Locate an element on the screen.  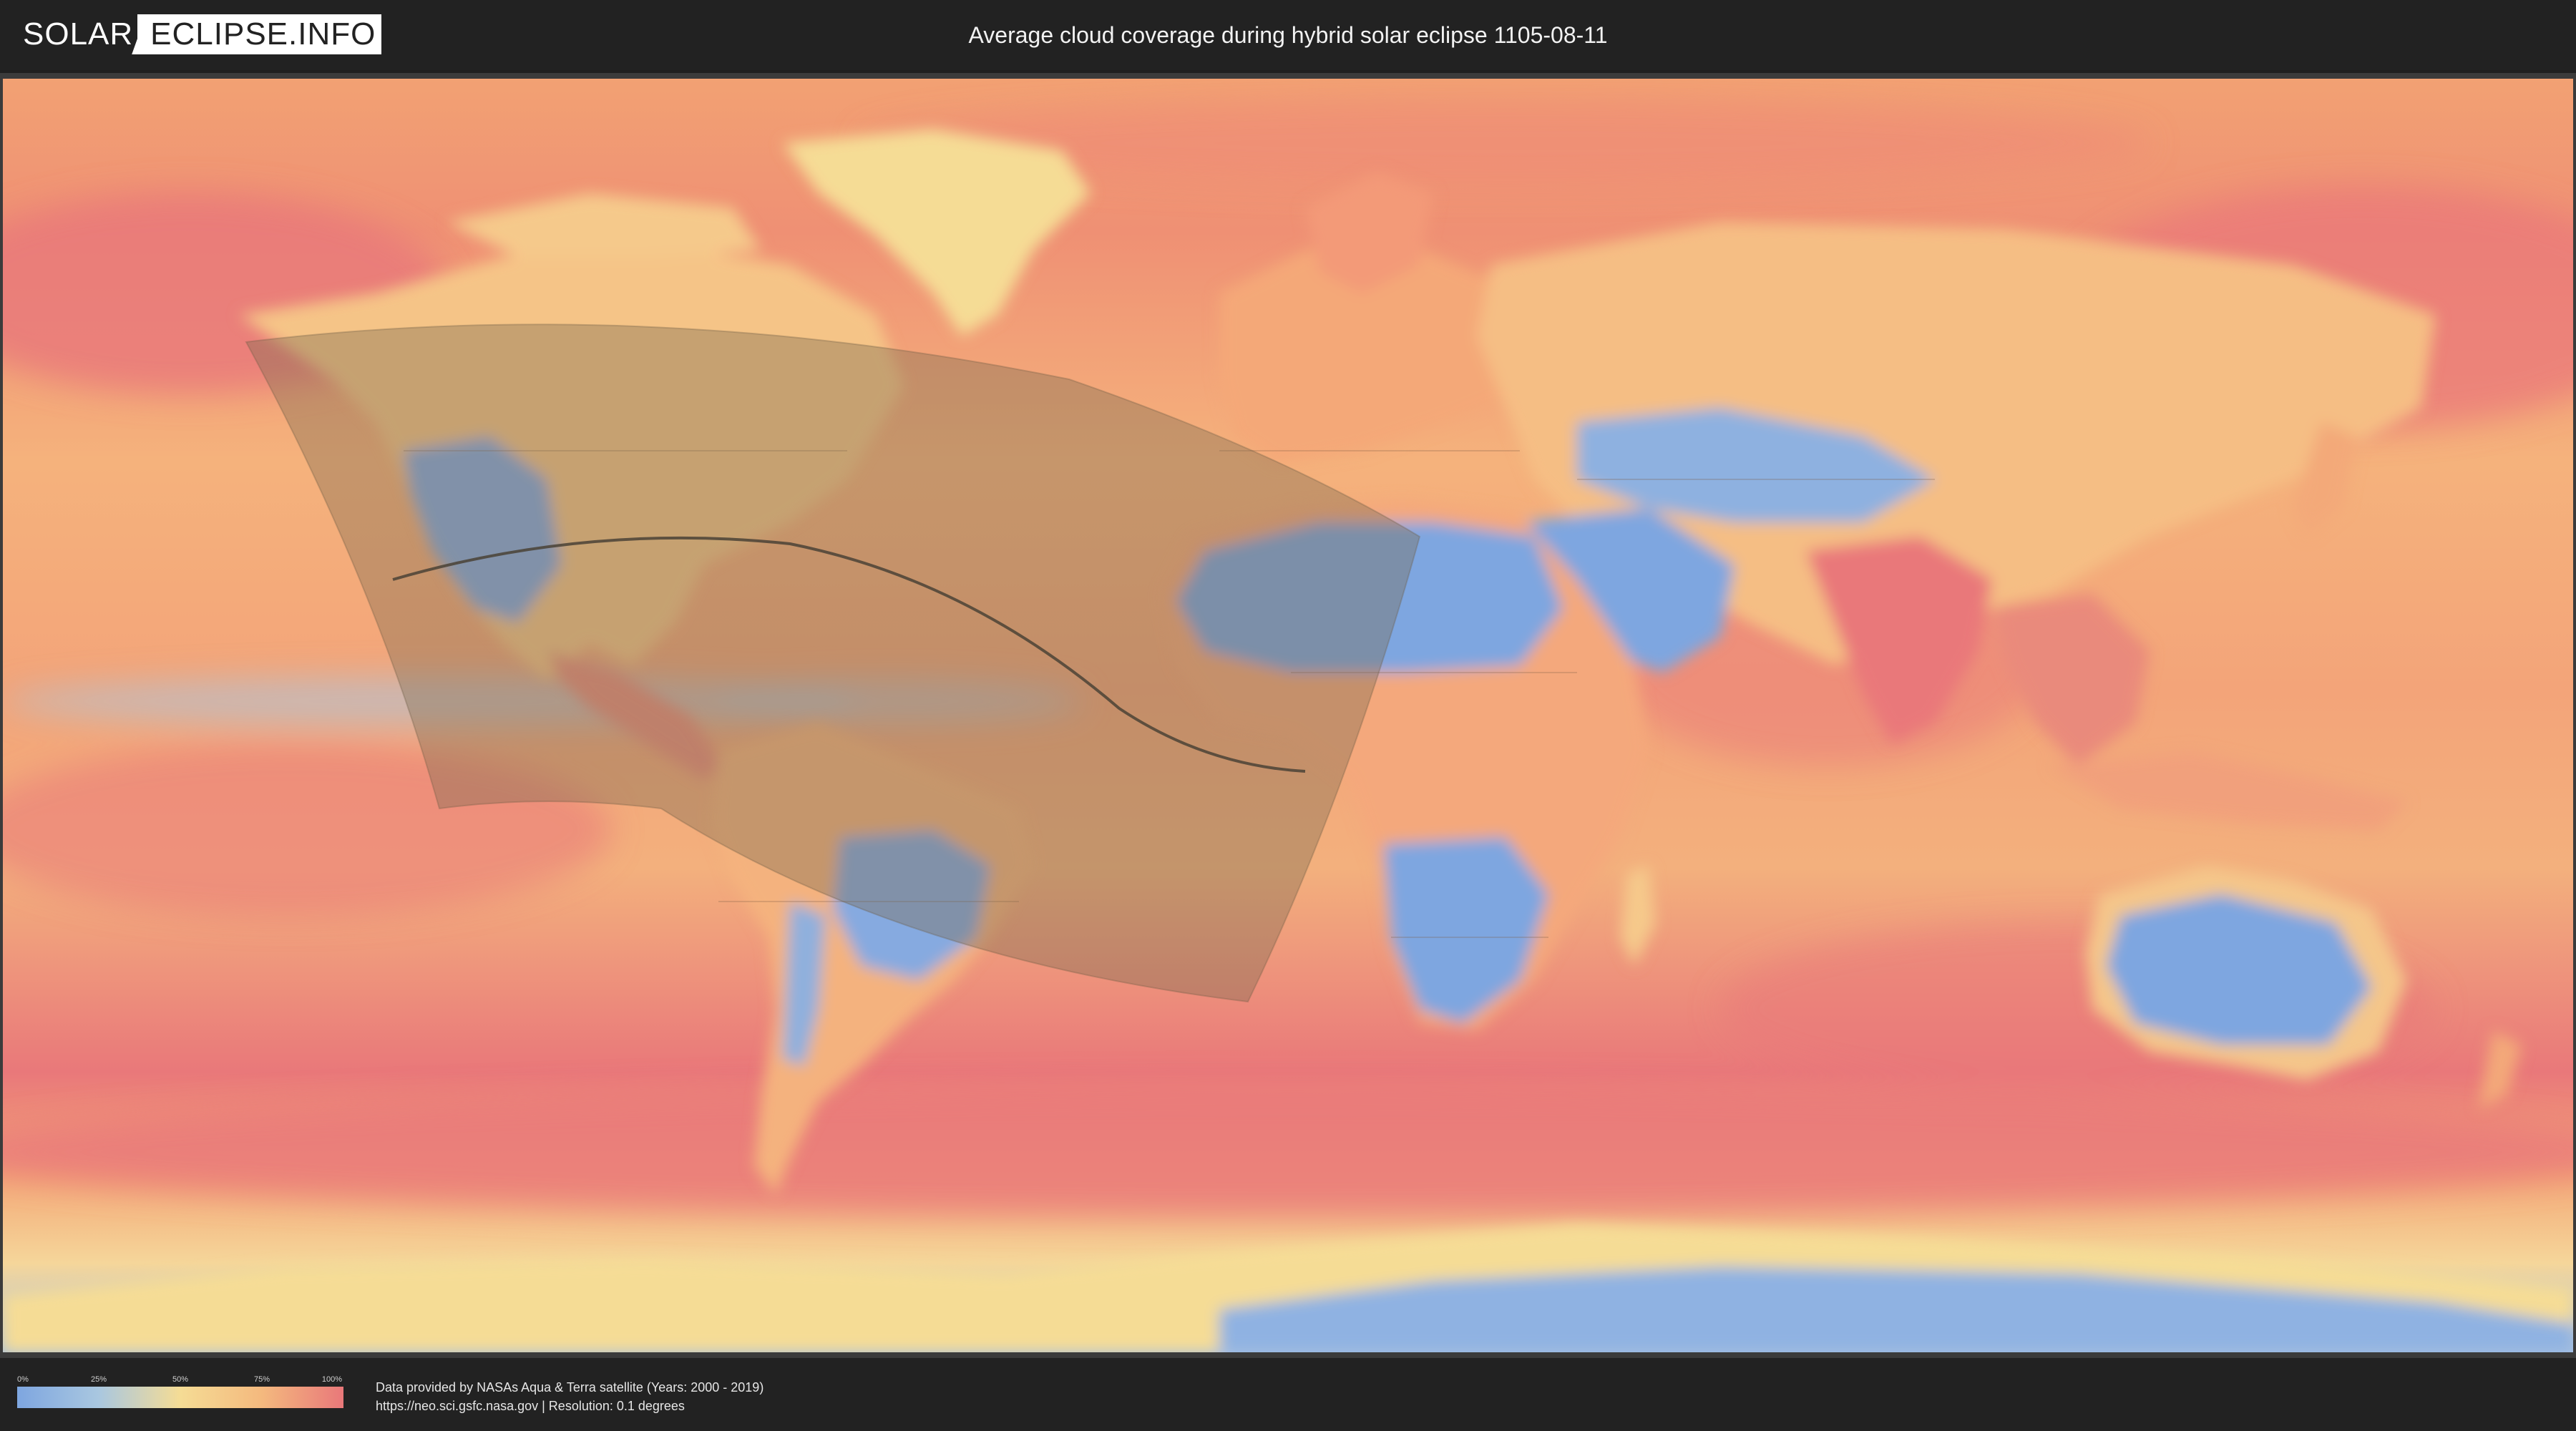
legend-tick-50: 50% is located at coordinates (180, 1379).